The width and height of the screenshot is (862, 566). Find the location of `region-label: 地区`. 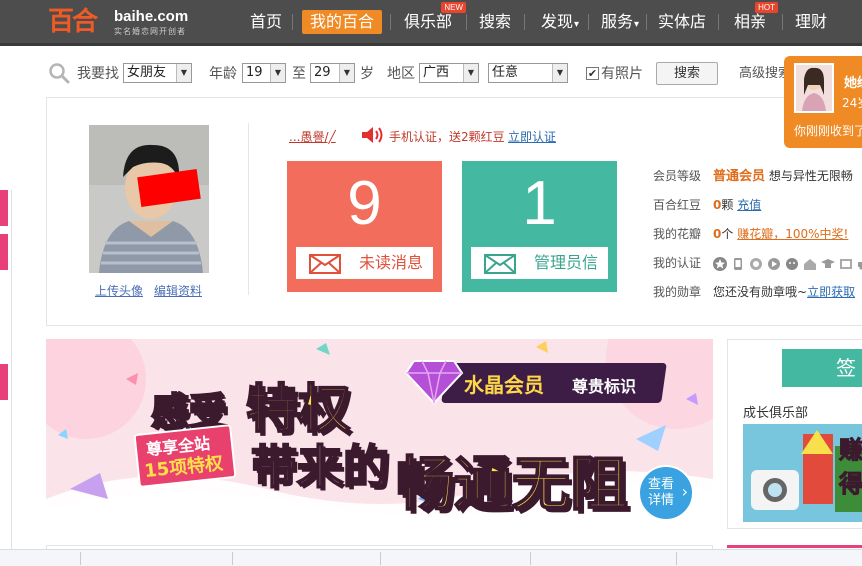

region-label: 地区 is located at coordinates (401, 74).